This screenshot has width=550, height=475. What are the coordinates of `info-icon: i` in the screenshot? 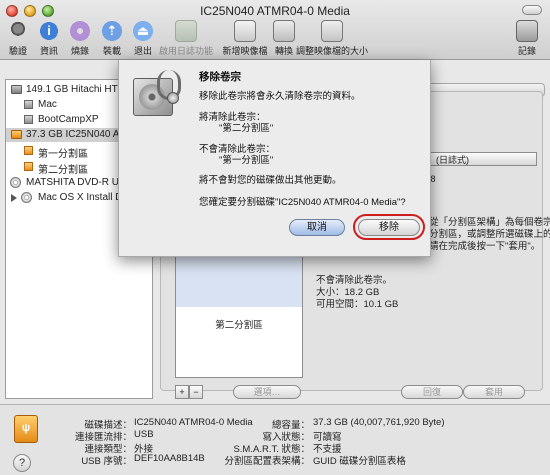 It's located at (49, 31).